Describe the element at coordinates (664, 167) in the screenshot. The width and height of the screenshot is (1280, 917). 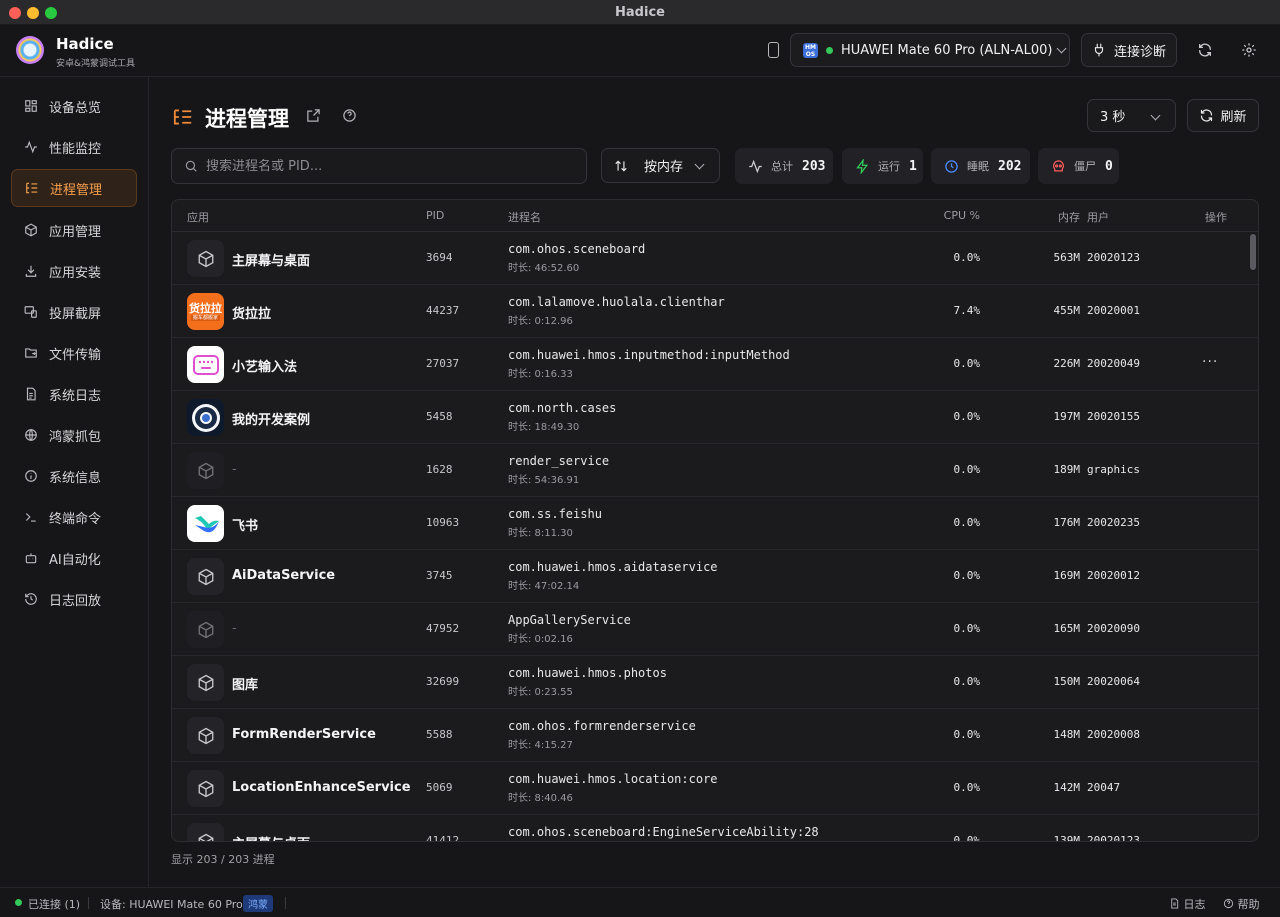
I see `sort-label: 按内存` at that location.